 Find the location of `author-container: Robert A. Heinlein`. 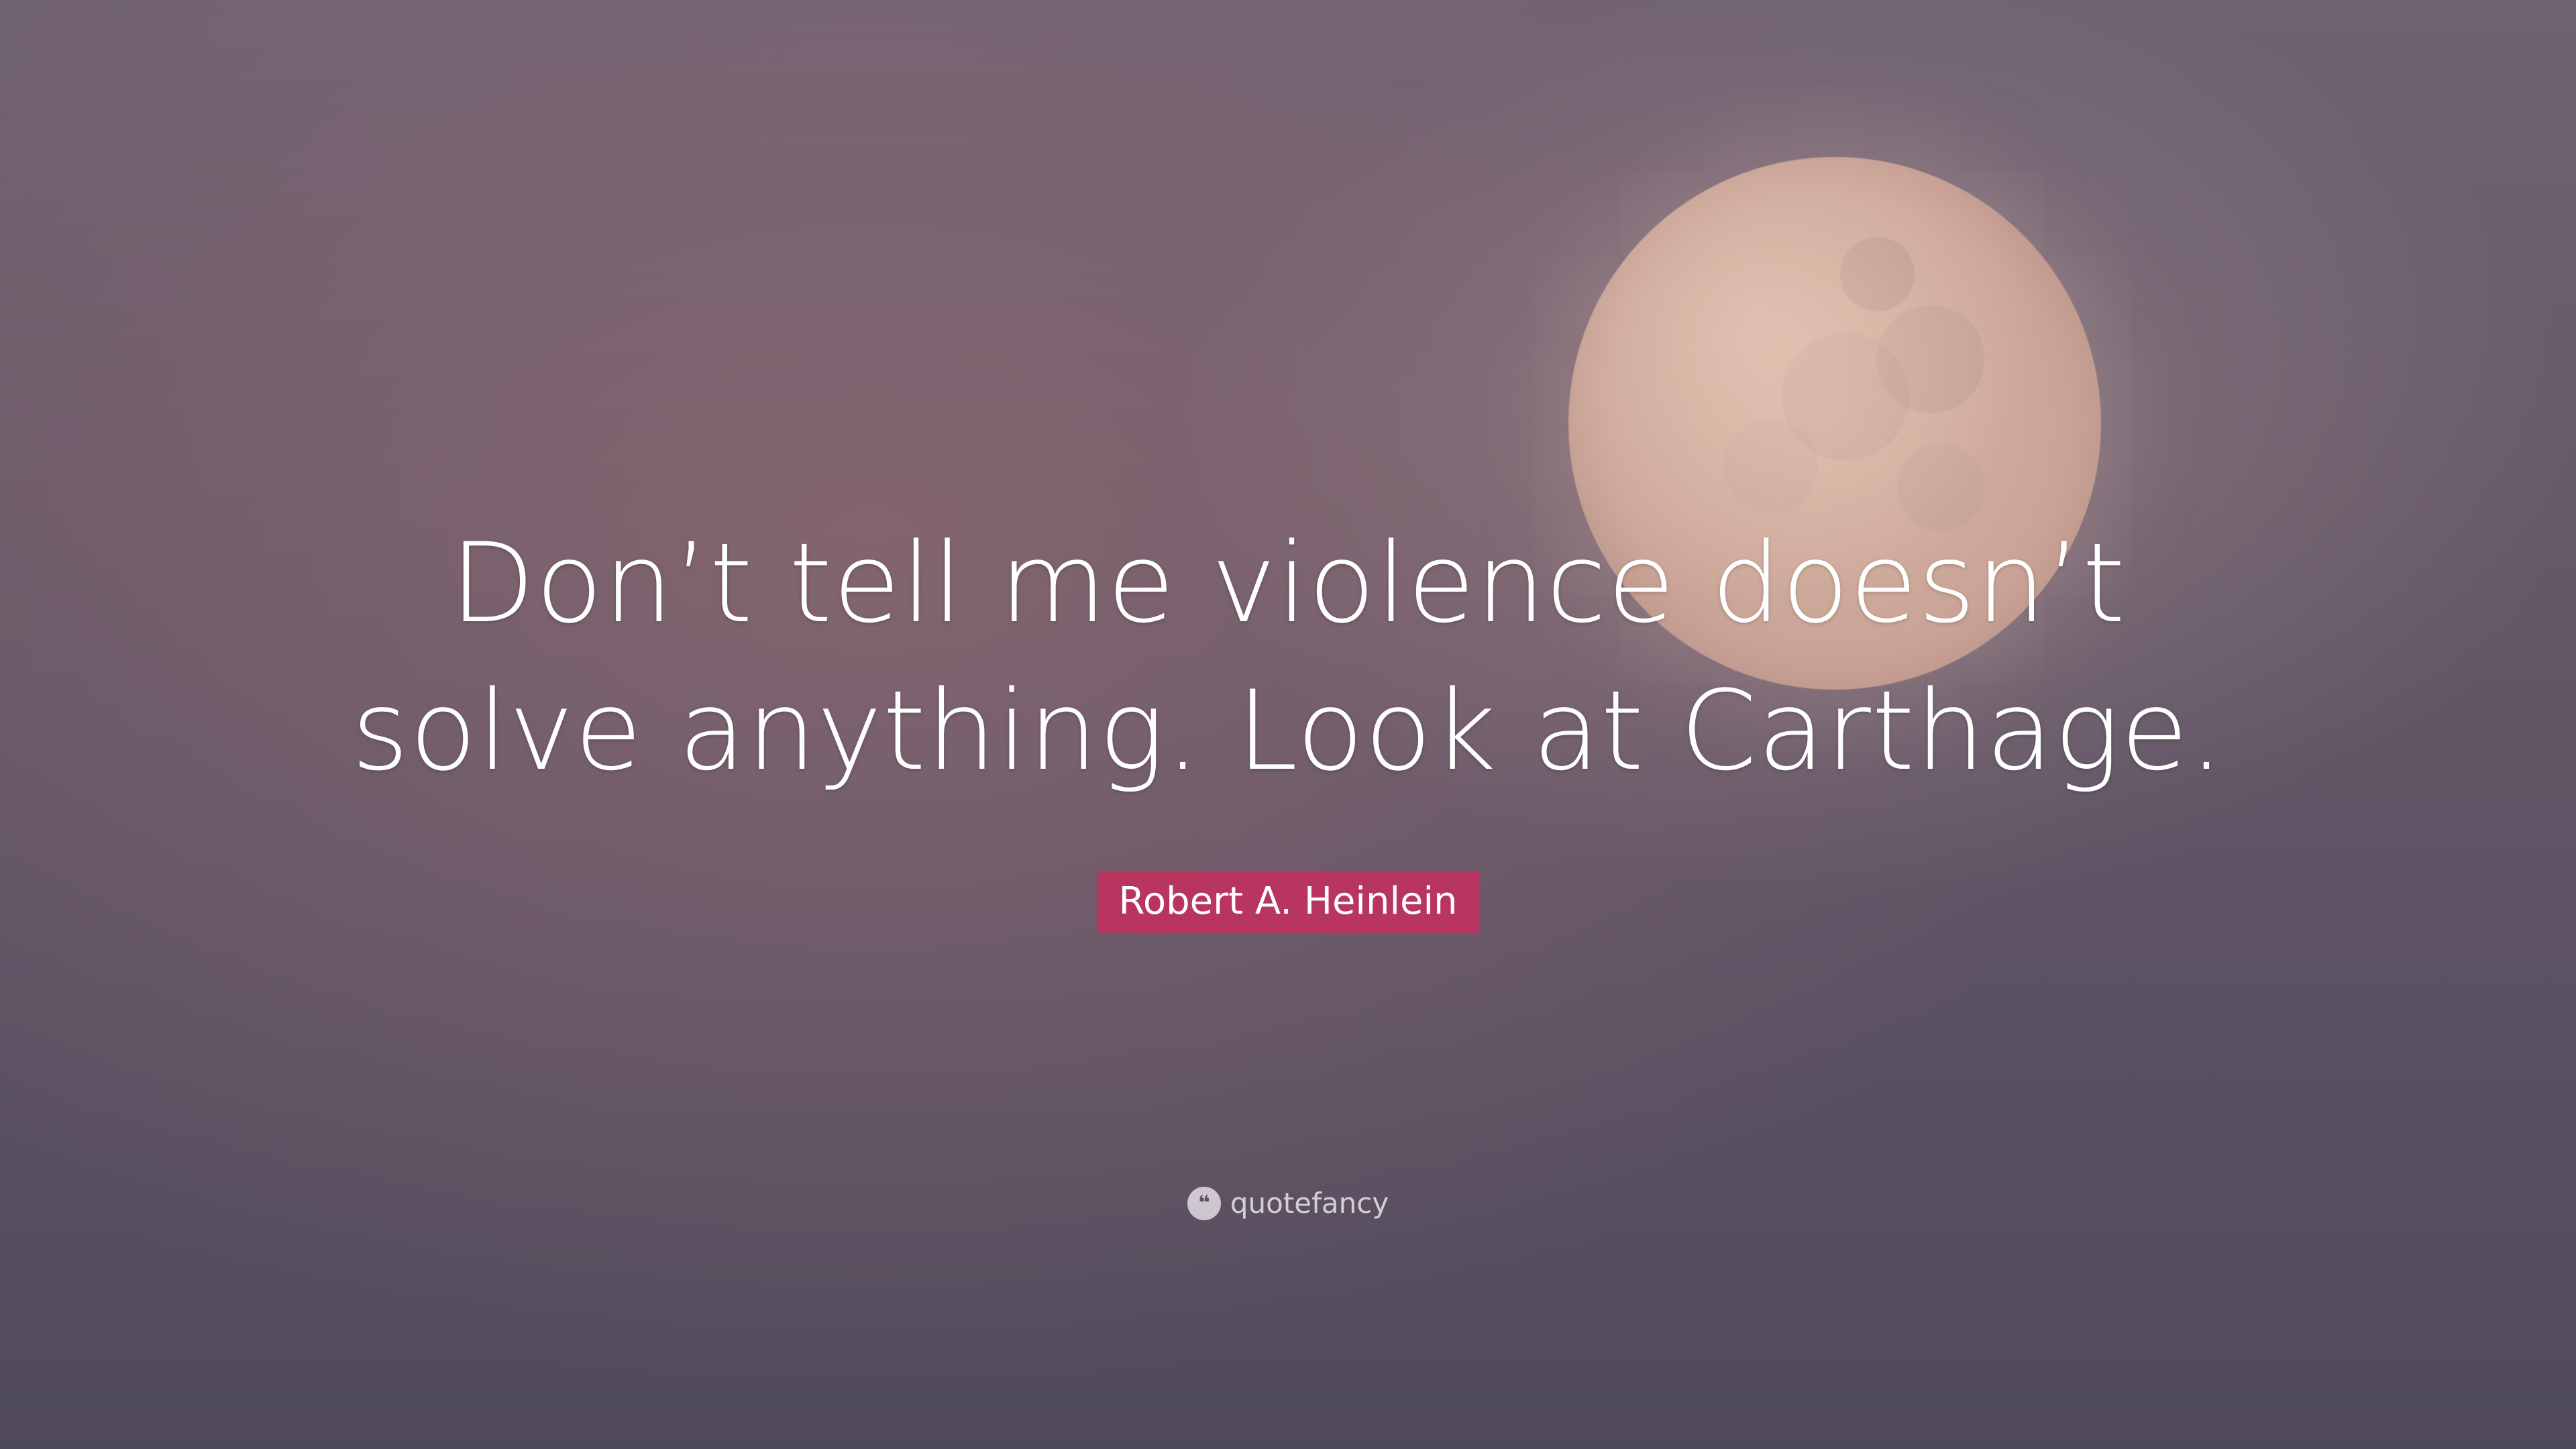

author-container: Robert A. Heinlein is located at coordinates (1288, 902).